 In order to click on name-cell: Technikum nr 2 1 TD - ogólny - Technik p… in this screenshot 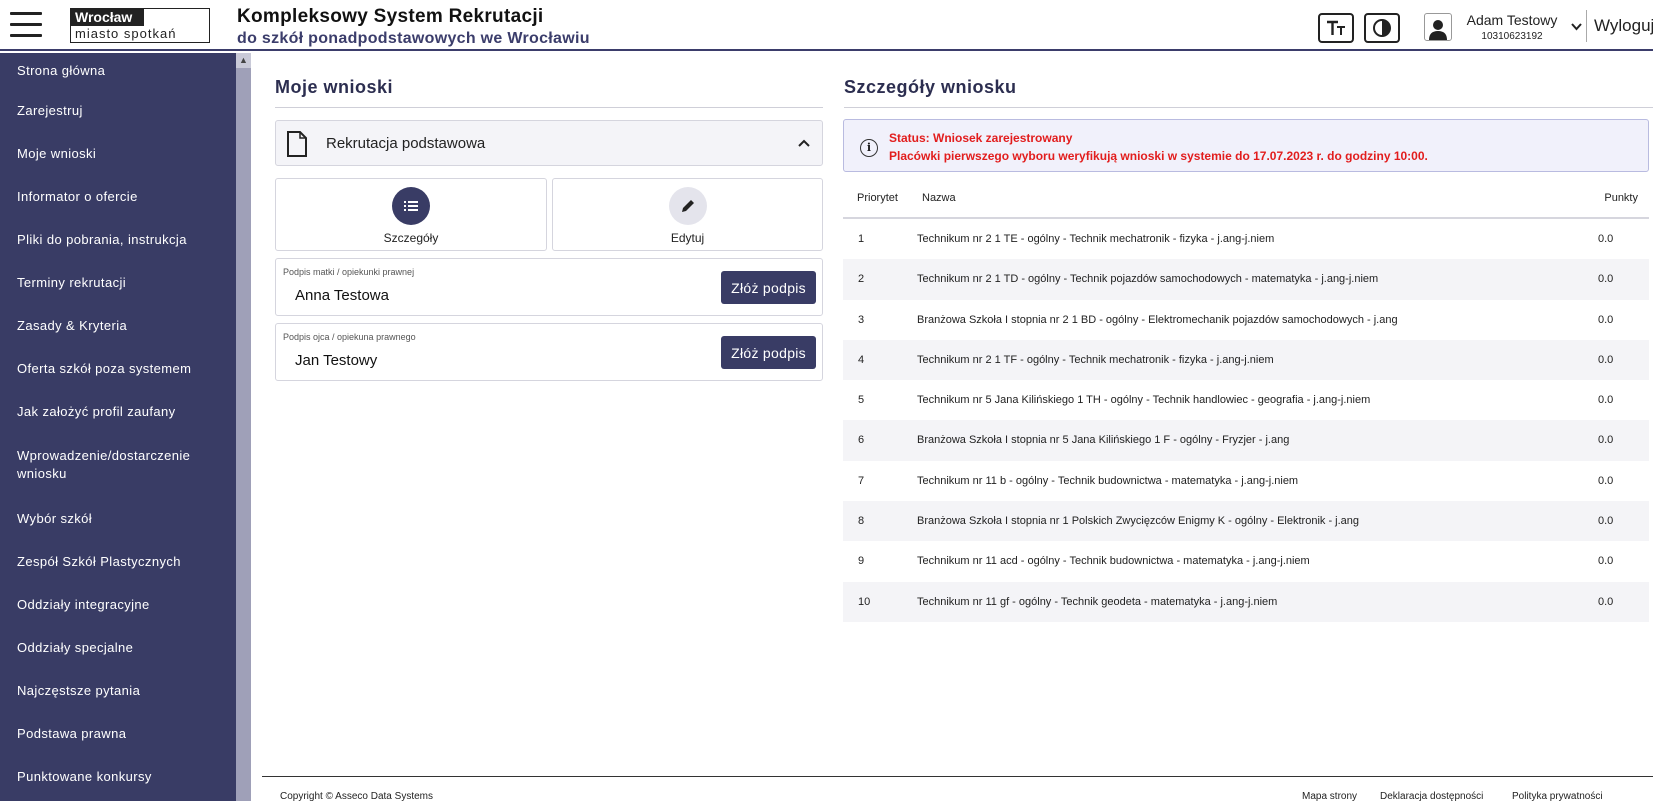, I will do `click(1148, 279)`.